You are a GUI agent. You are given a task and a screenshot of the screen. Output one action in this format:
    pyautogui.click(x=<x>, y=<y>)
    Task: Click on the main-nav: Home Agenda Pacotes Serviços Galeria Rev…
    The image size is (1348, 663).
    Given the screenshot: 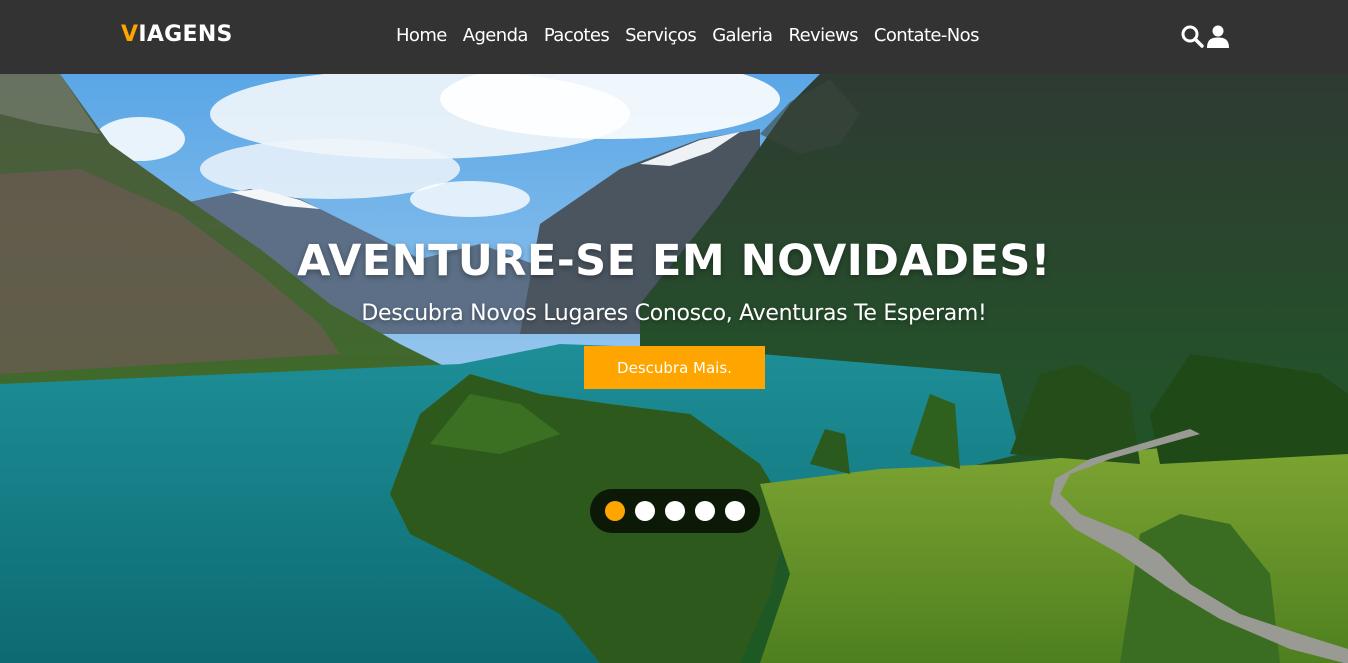 What is the action you would take?
    pyautogui.click(x=687, y=35)
    